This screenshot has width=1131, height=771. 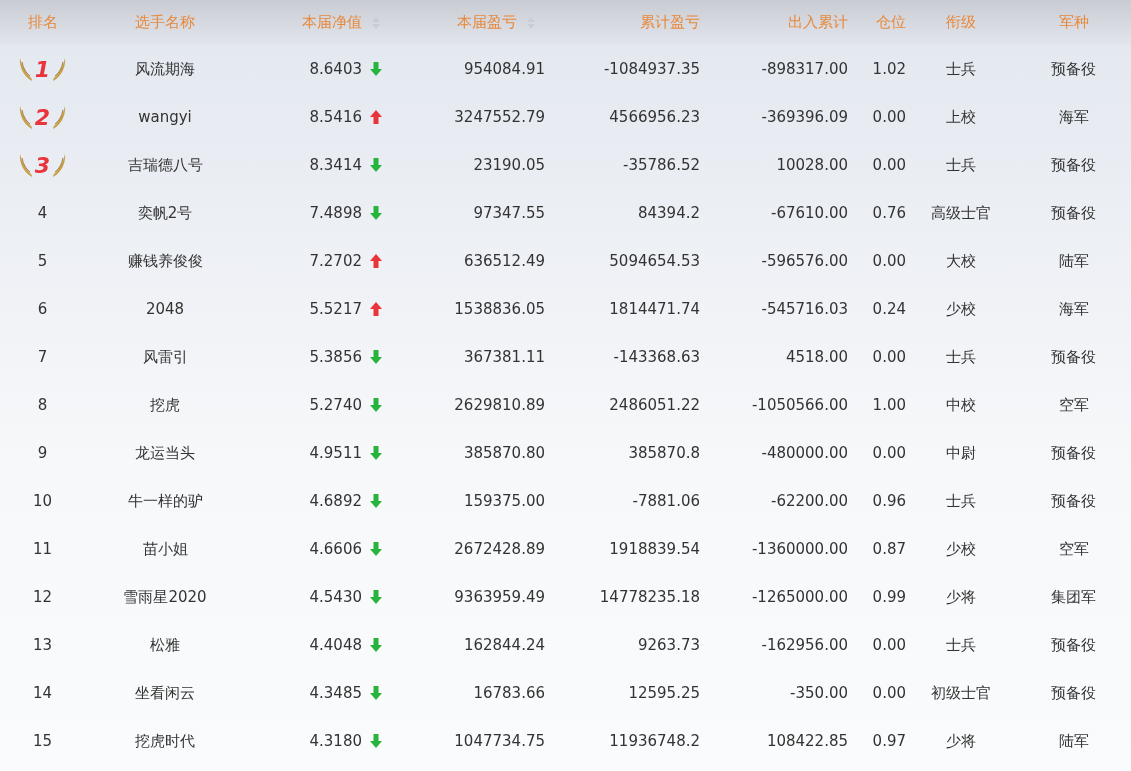 What do you see at coordinates (651, 69) in the screenshot?
I see `table-cell: -1084937.35` at bounding box center [651, 69].